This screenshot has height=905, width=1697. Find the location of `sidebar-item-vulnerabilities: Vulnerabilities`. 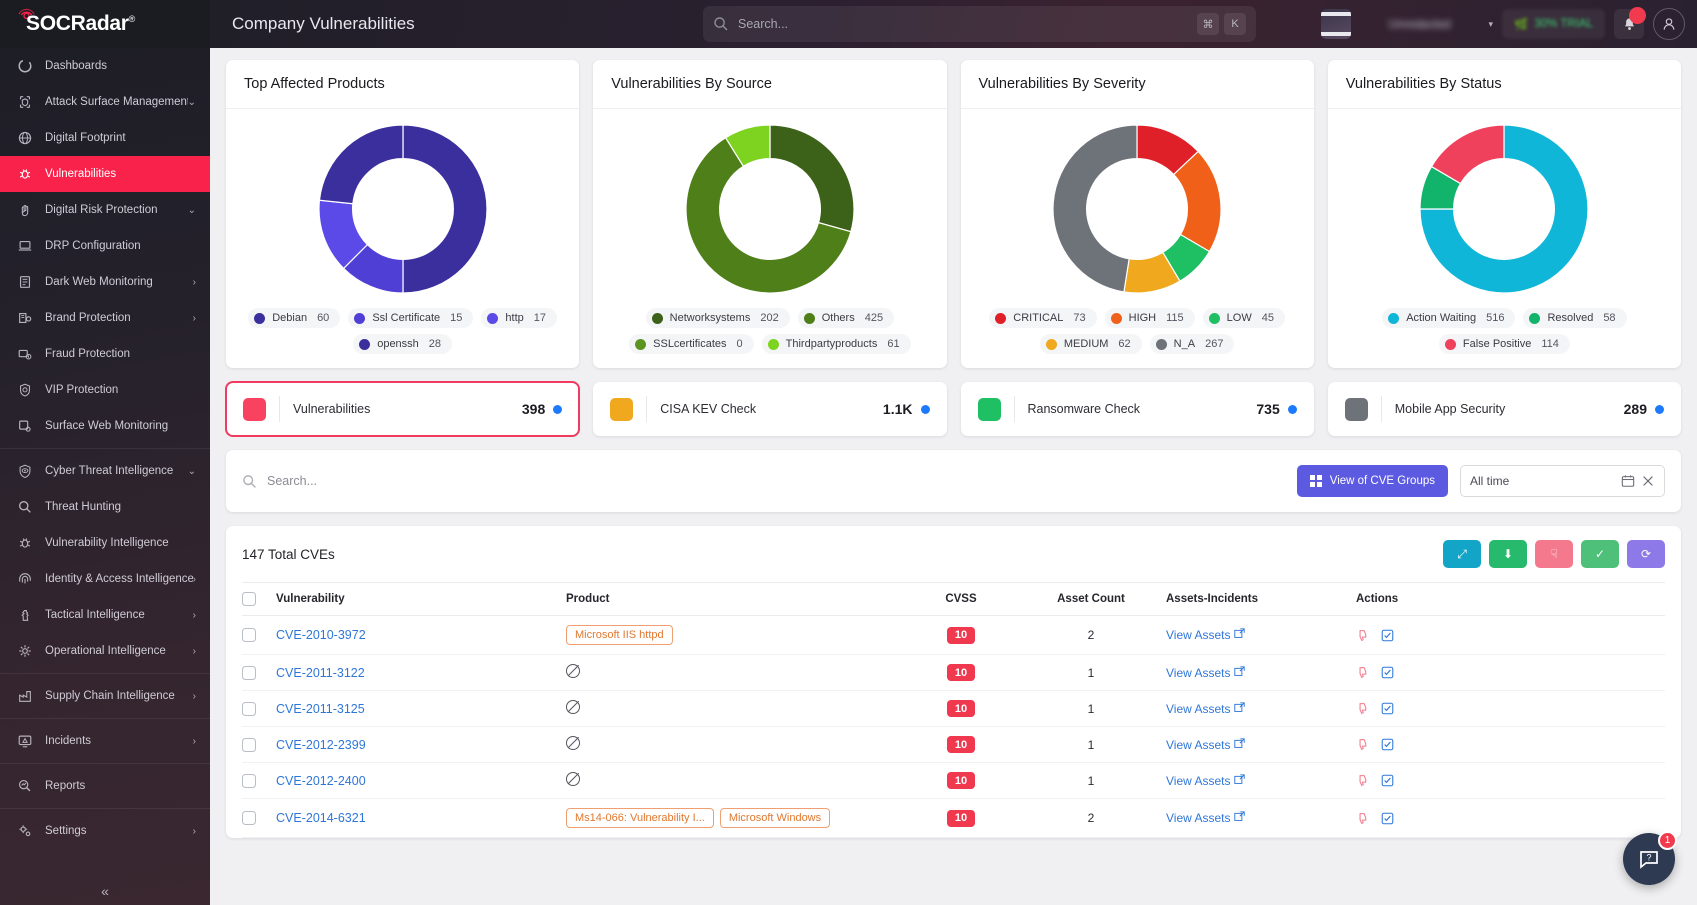

sidebar-item-vulnerabilities: Vulnerabilities is located at coordinates (105, 174).